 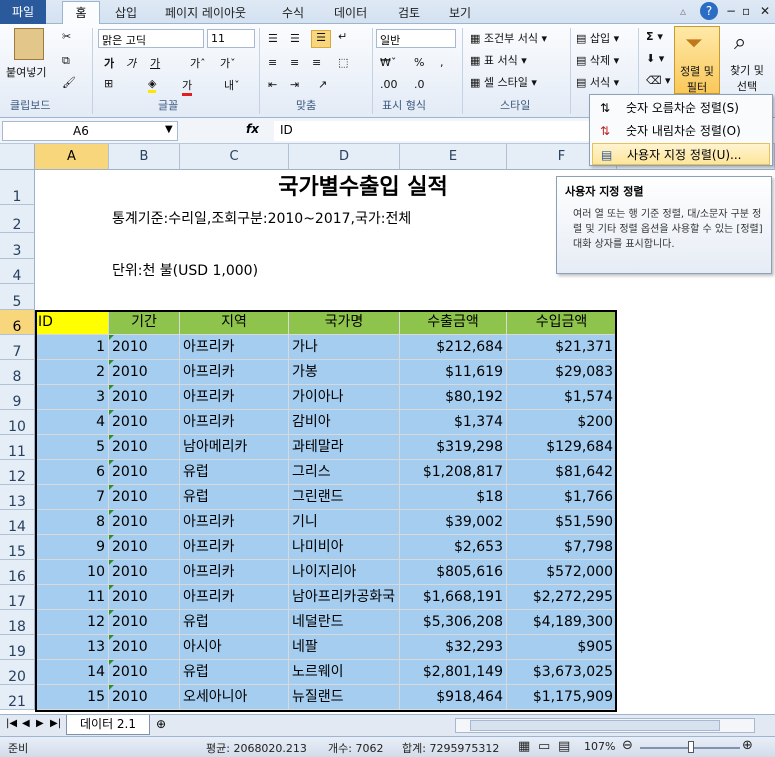 I want to click on row-header: 19, so click(x=17, y=647).